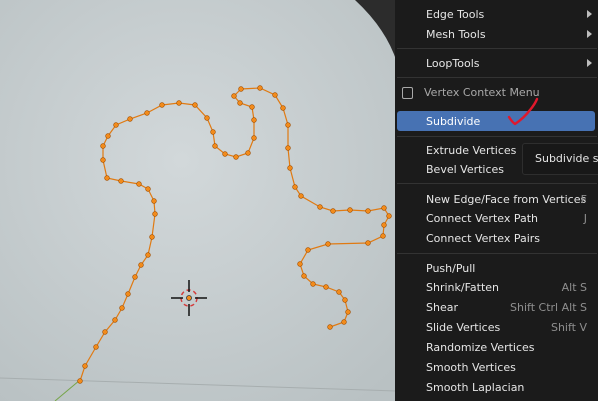 The width and height of the screenshot is (598, 401). I want to click on annotation-checkmark, so click(523, 111).